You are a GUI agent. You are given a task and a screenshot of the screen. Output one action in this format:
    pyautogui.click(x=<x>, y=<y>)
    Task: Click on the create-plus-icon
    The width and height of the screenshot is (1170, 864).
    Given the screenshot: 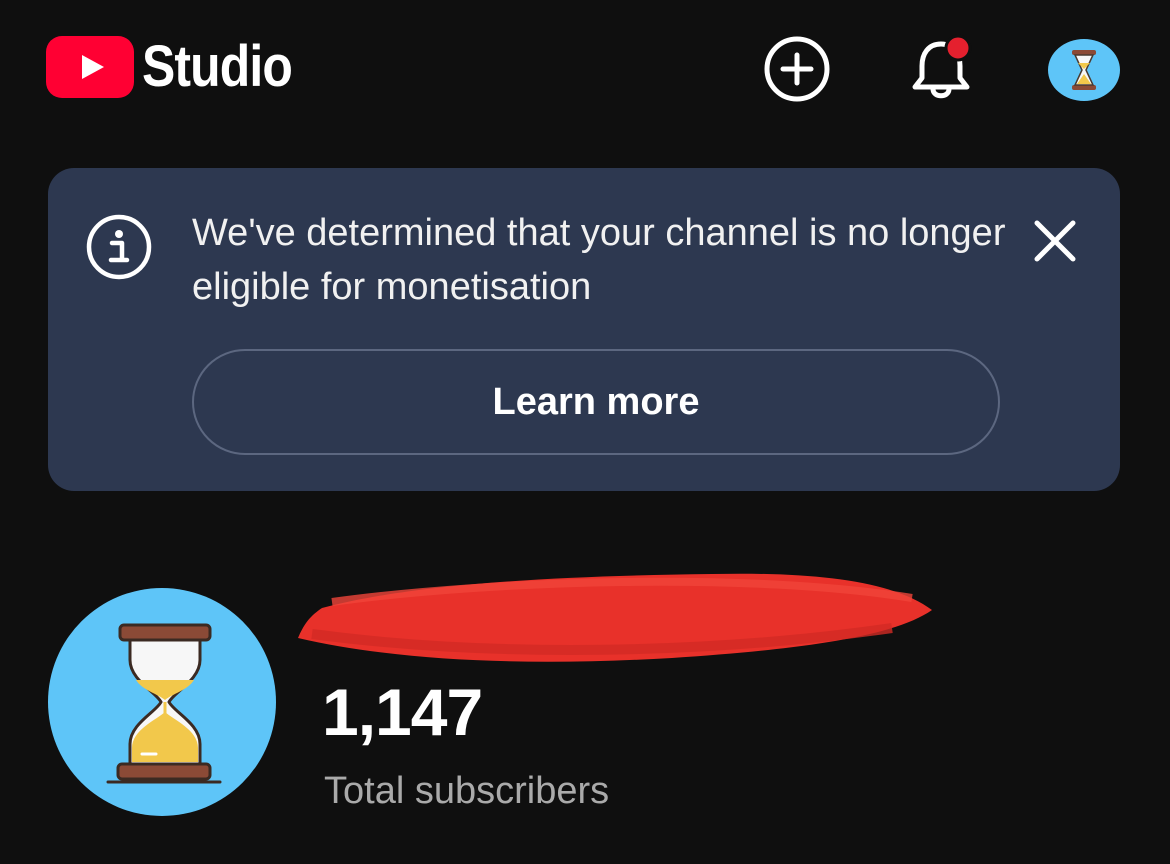 What is the action you would take?
    pyautogui.click(x=797, y=69)
    